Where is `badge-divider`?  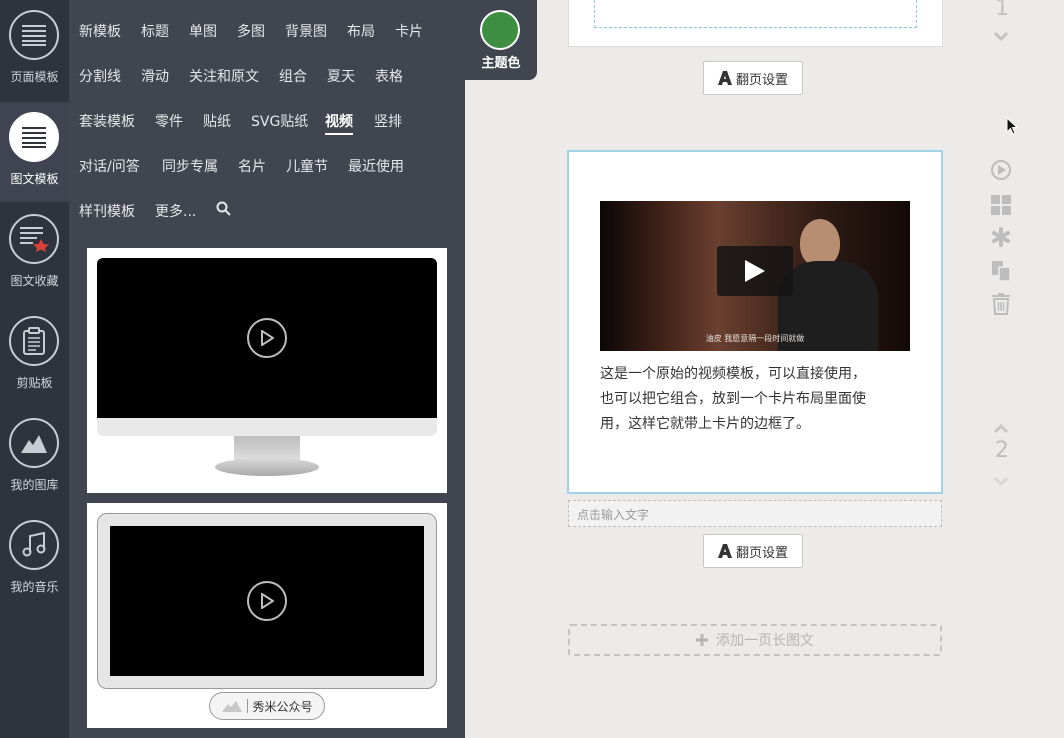
badge-divider is located at coordinates (248, 706).